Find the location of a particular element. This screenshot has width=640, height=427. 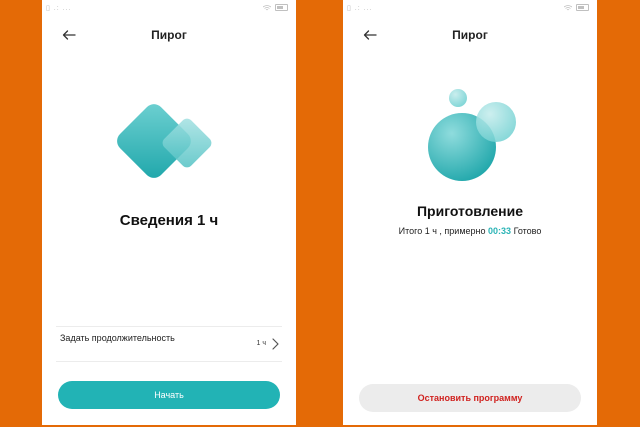

program-status: Приготовление is located at coordinates (470, 211).